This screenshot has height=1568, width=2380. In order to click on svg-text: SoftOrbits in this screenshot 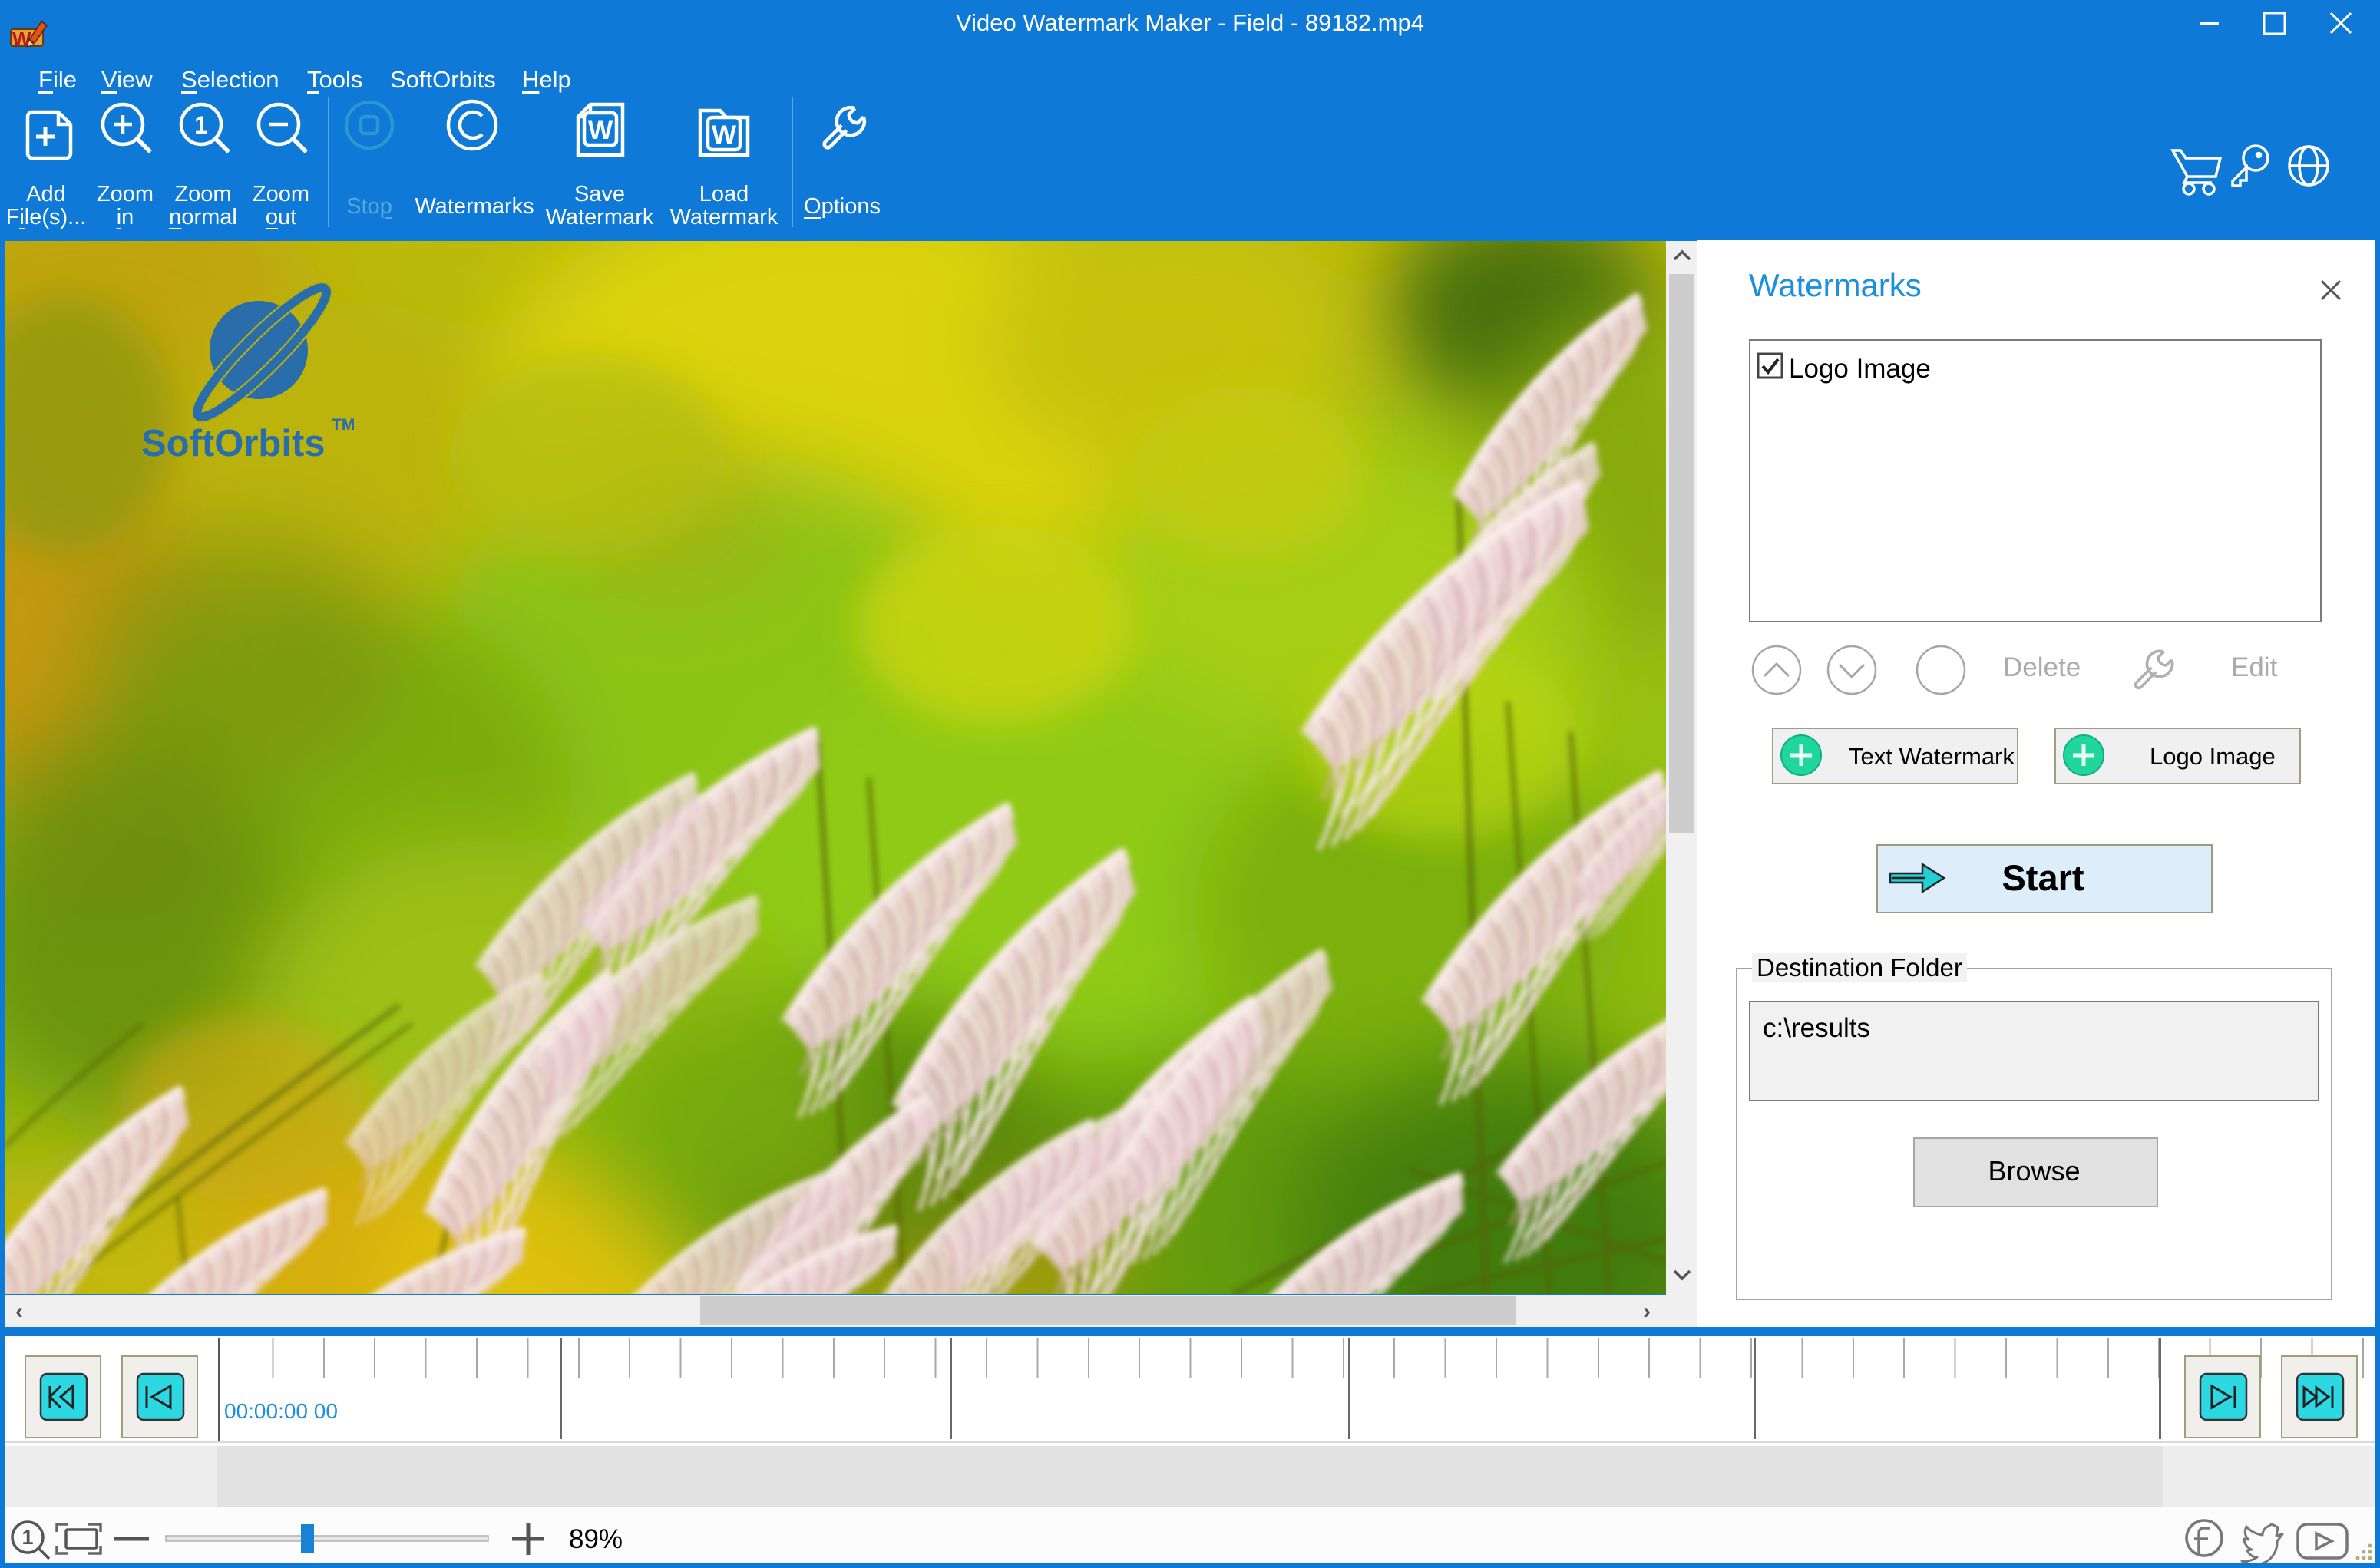, I will do `click(233, 444)`.